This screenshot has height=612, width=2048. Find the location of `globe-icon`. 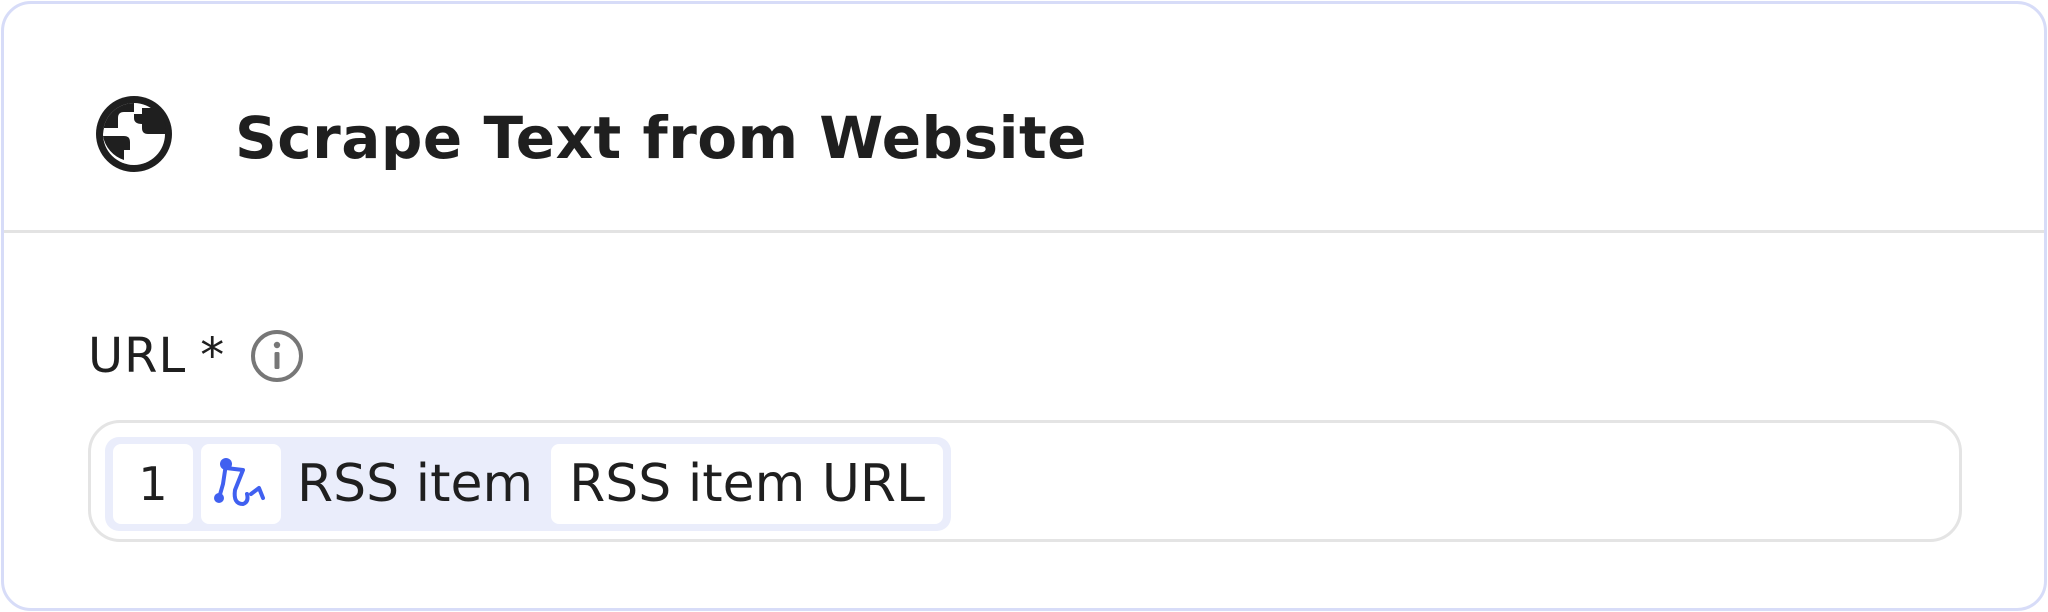

globe-icon is located at coordinates (134, 134).